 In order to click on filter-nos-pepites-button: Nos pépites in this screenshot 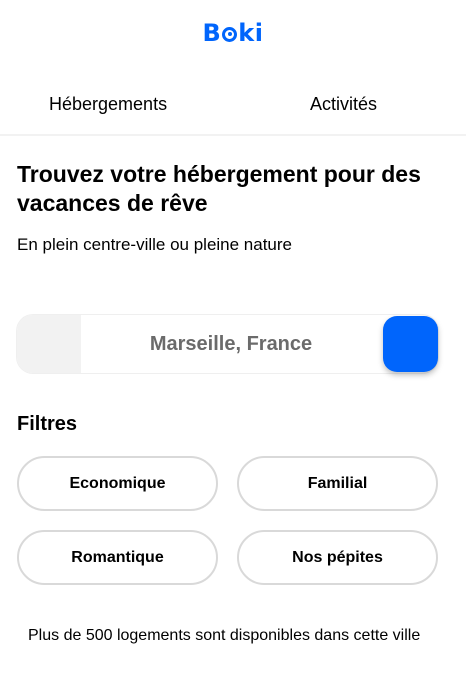, I will do `click(337, 557)`.